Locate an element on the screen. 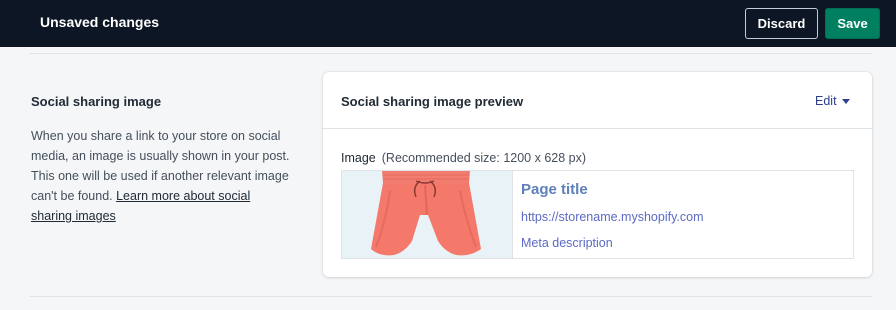  edit-label: Edit is located at coordinates (826, 101).